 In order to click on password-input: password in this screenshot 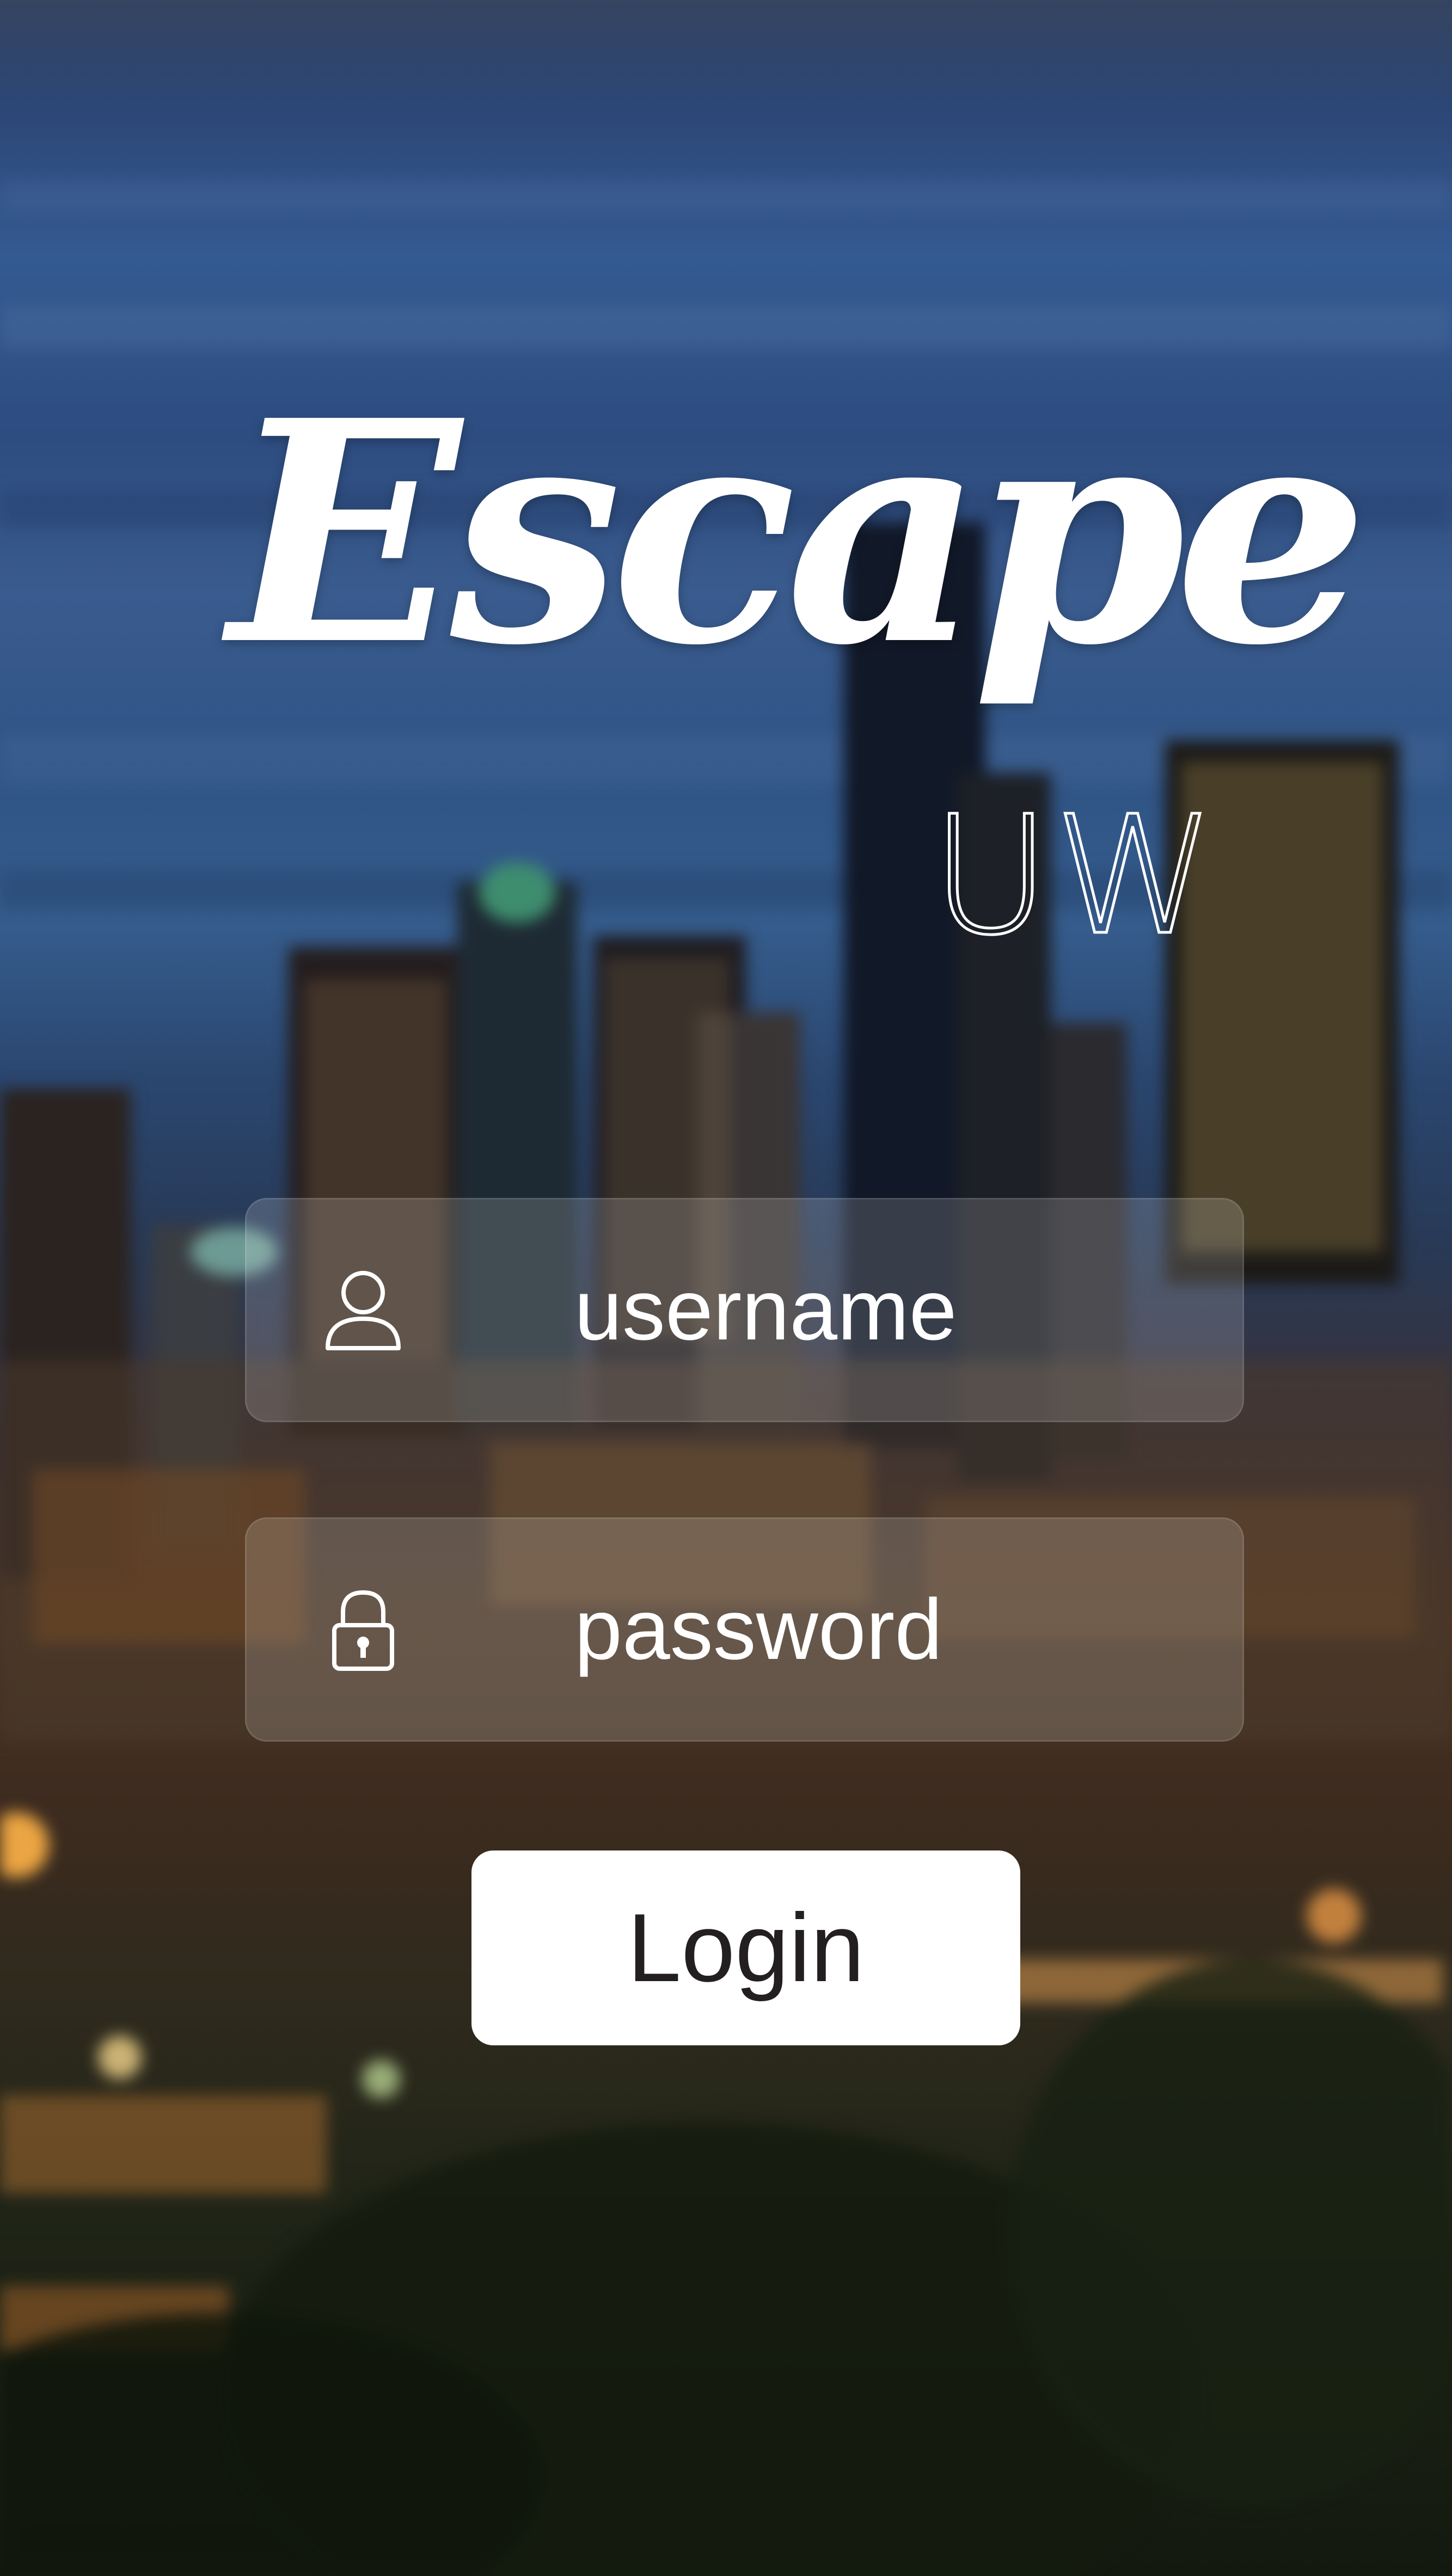, I will do `click(758, 1629)`.